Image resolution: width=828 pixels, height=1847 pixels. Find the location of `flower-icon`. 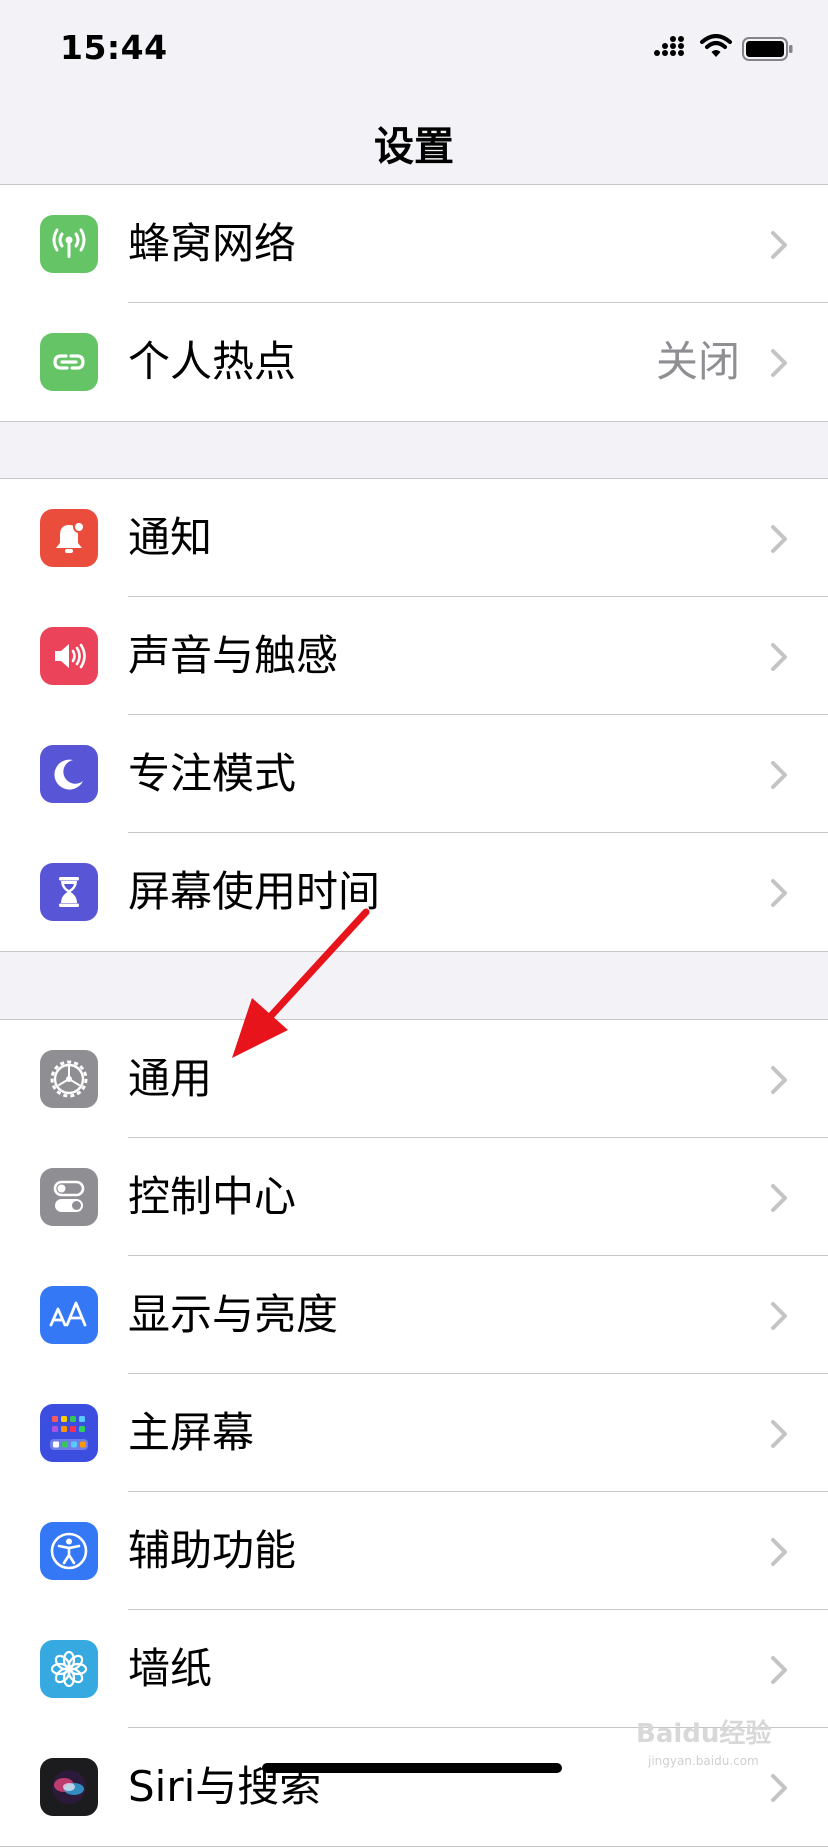

flower-icon is located at coordinates (69, 1669).